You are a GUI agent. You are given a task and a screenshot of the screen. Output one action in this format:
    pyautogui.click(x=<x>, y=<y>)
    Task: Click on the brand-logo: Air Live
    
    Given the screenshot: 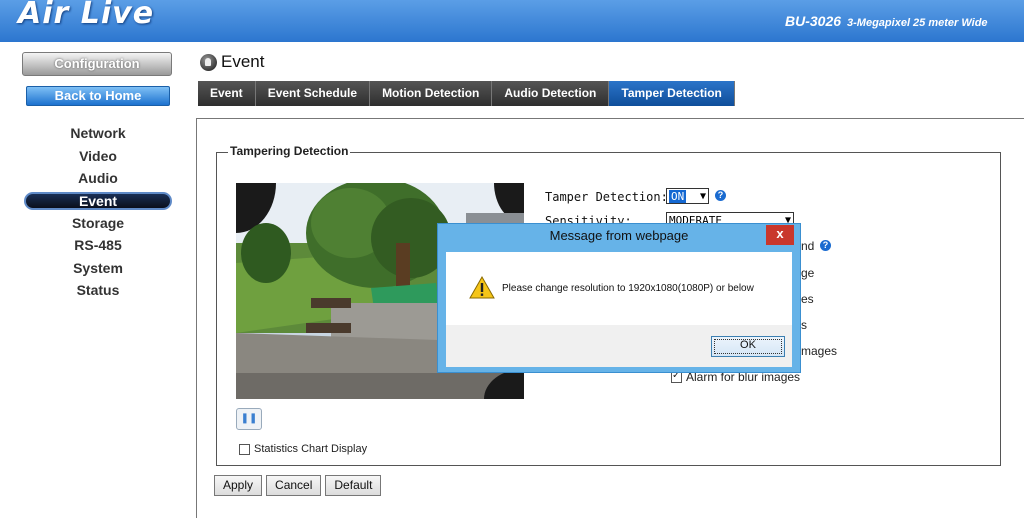 What is the action you would take?
    pyautogui.click(x=86, y=15)
    